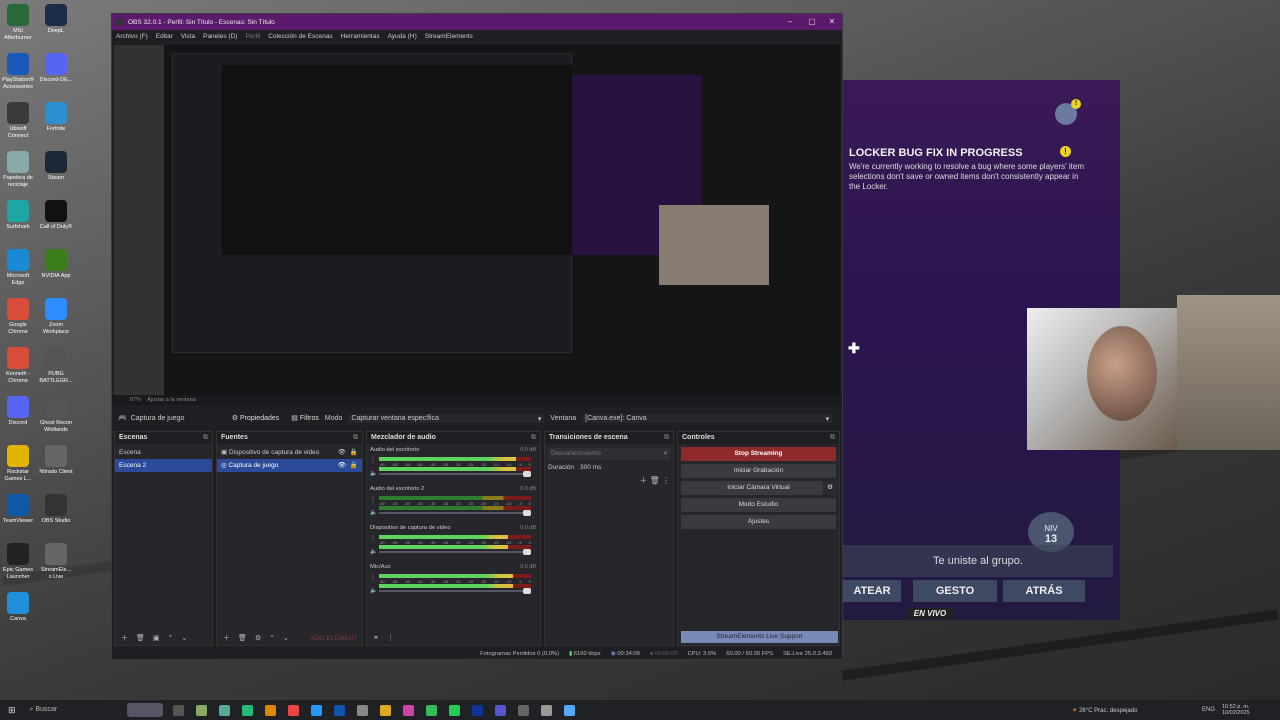  Describe the element at coordinates (18, 71) in the screenshot. I see `desktop-icon: PlayStation® Accessories` at that location.